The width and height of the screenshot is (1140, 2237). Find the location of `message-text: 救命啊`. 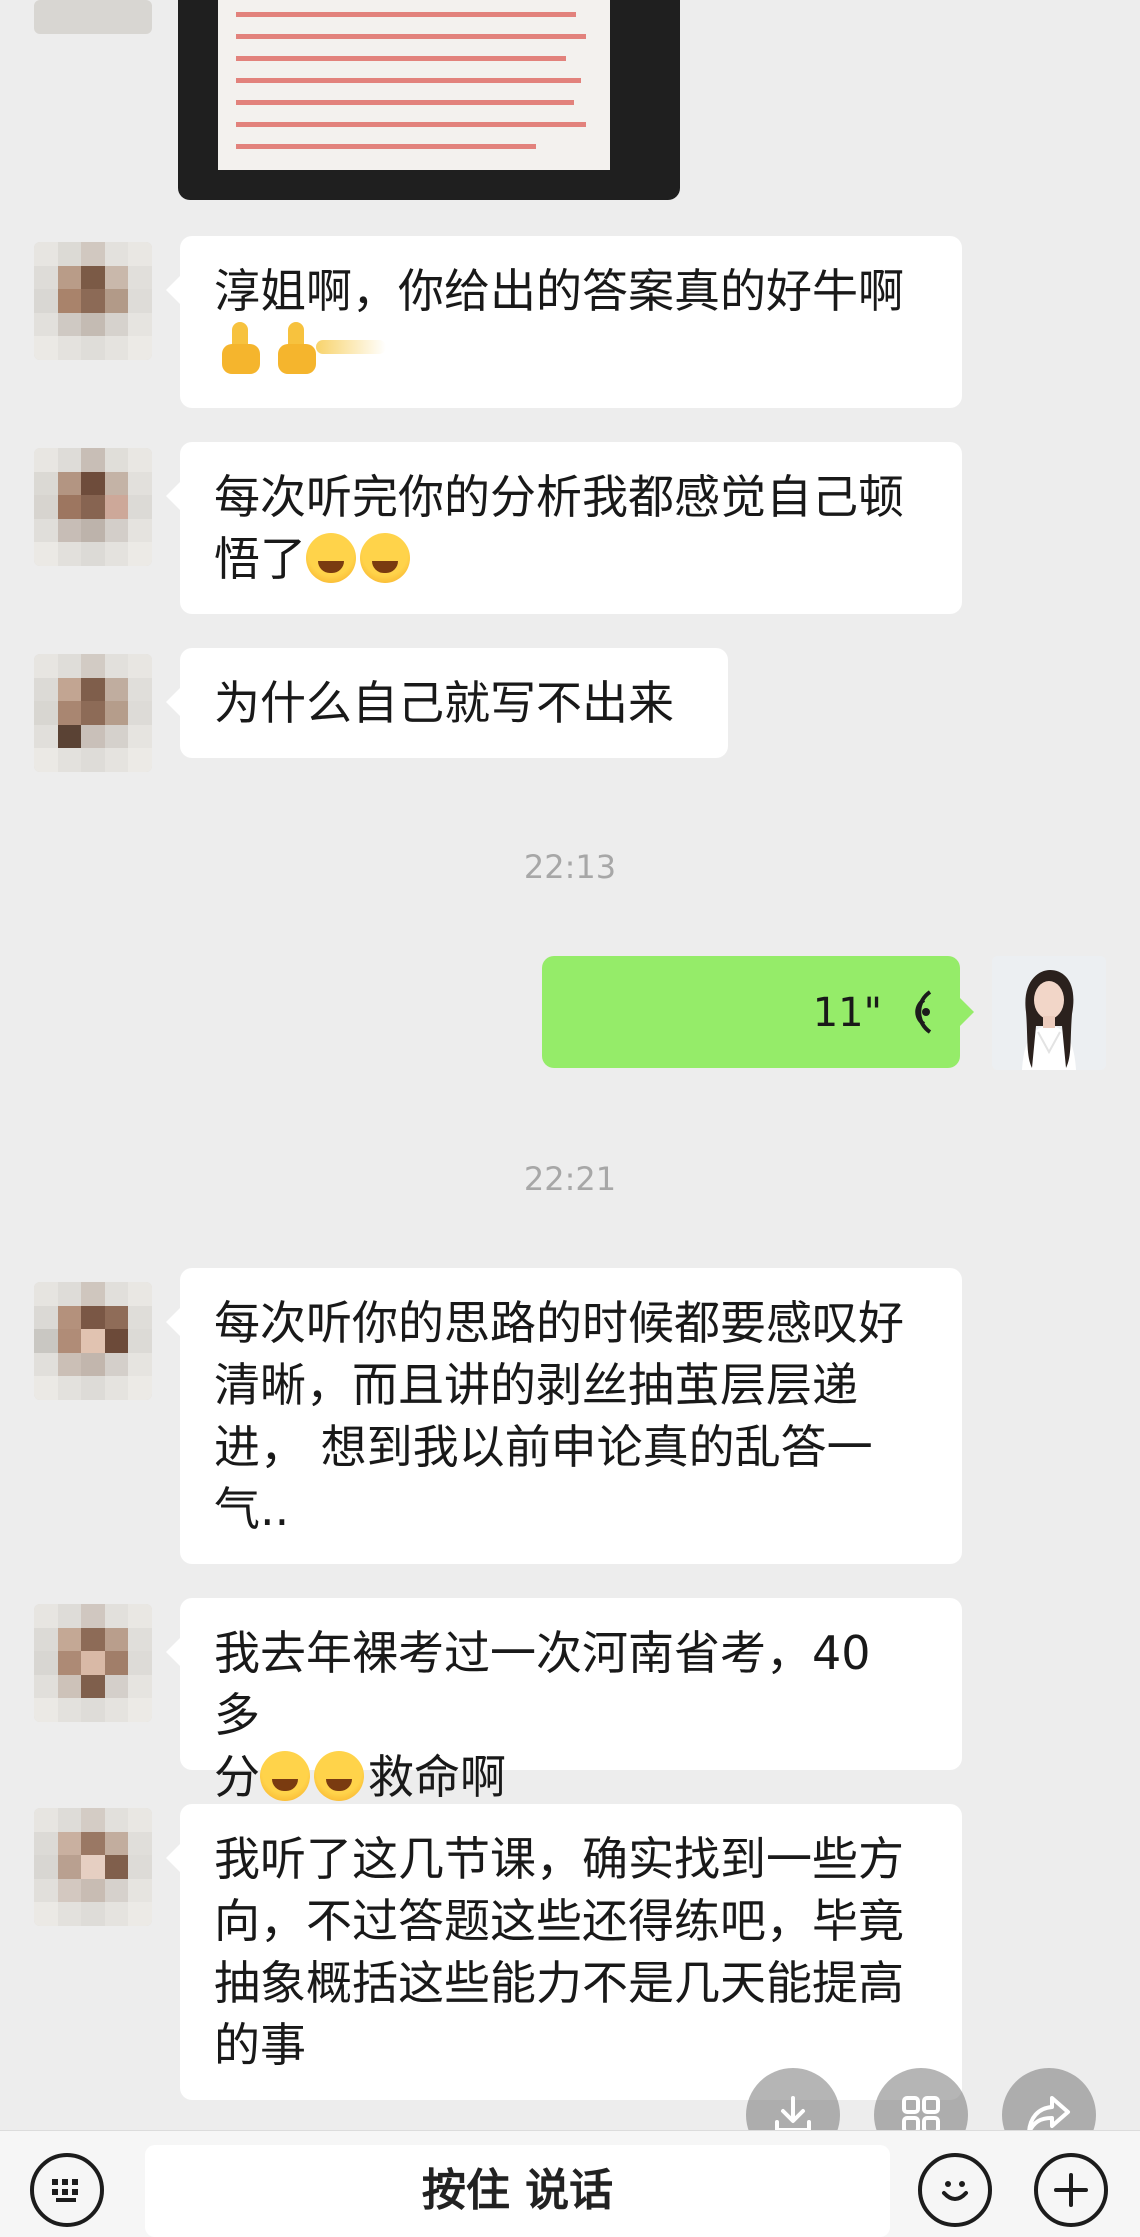

message-text: 救命啊 is located at coordinates (437, 1777).